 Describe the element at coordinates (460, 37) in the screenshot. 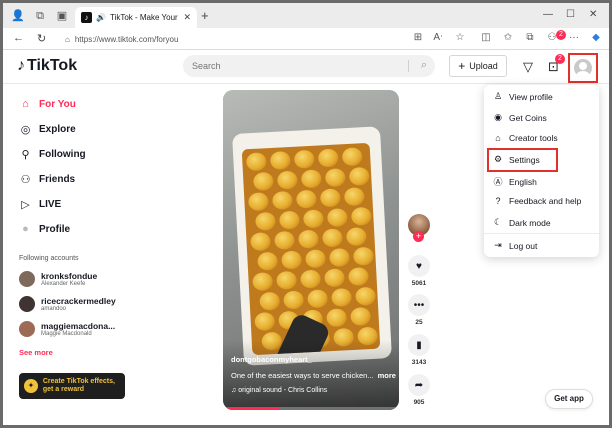

I see `favorite-star-icon: ☆` at that location.